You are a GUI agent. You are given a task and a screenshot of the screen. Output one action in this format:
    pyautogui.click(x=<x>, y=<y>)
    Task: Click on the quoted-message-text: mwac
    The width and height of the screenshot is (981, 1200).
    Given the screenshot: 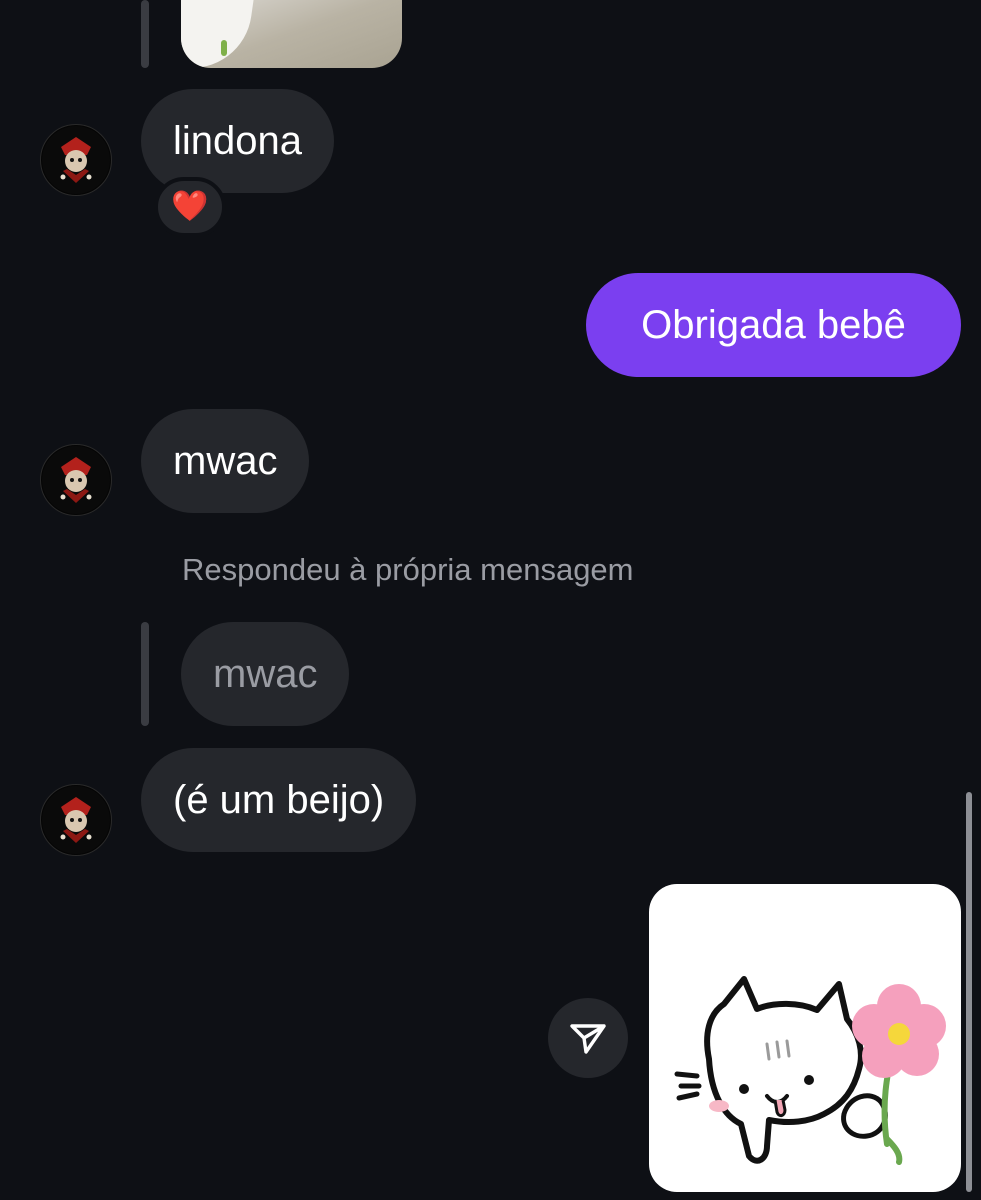 What is the action you would take?
    pyautogui.click(x=265, y=674)
    